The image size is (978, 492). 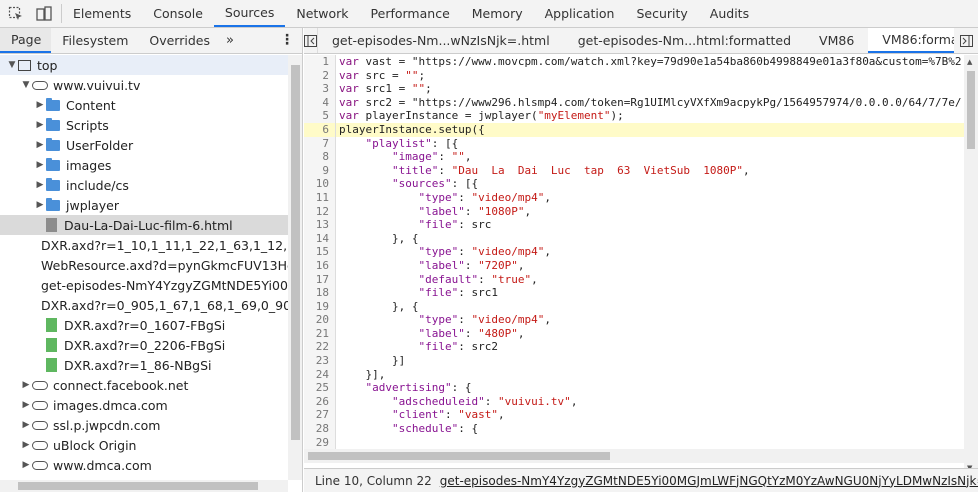 I want to click on more-tabs-button: », so click(x=230, y=40).